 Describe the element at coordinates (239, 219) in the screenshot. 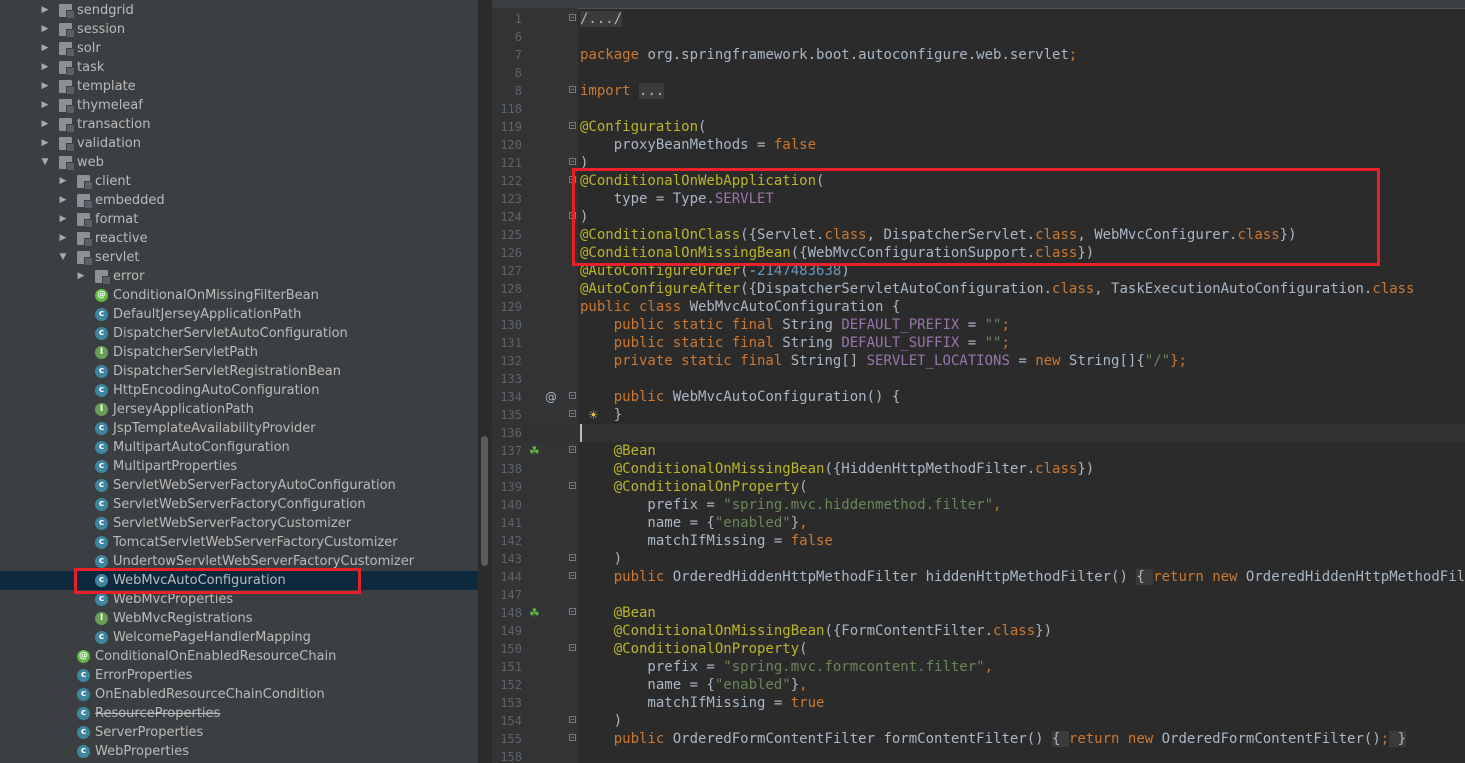

I see `tree-item-format: ▶ format` at that location.